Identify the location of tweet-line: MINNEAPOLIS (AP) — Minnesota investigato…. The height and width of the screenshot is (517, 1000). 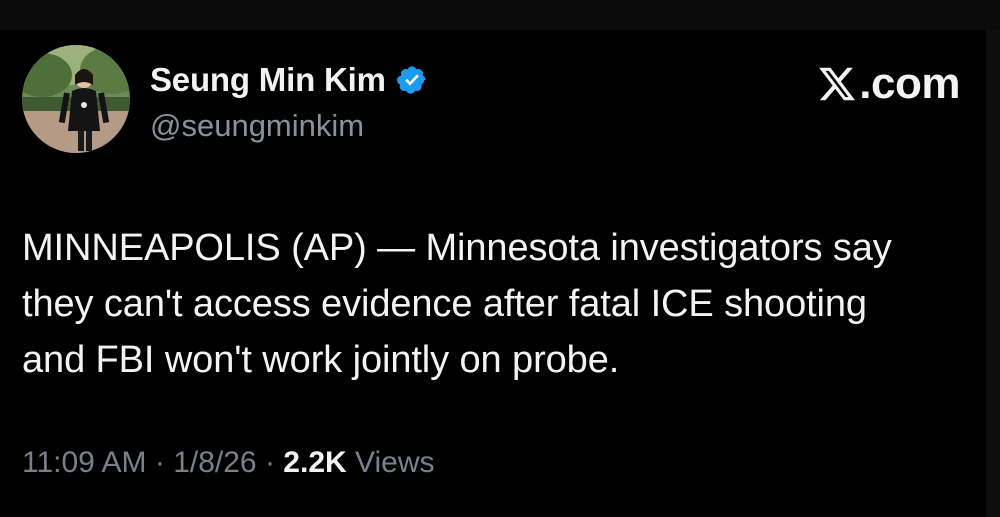
(457, 248).